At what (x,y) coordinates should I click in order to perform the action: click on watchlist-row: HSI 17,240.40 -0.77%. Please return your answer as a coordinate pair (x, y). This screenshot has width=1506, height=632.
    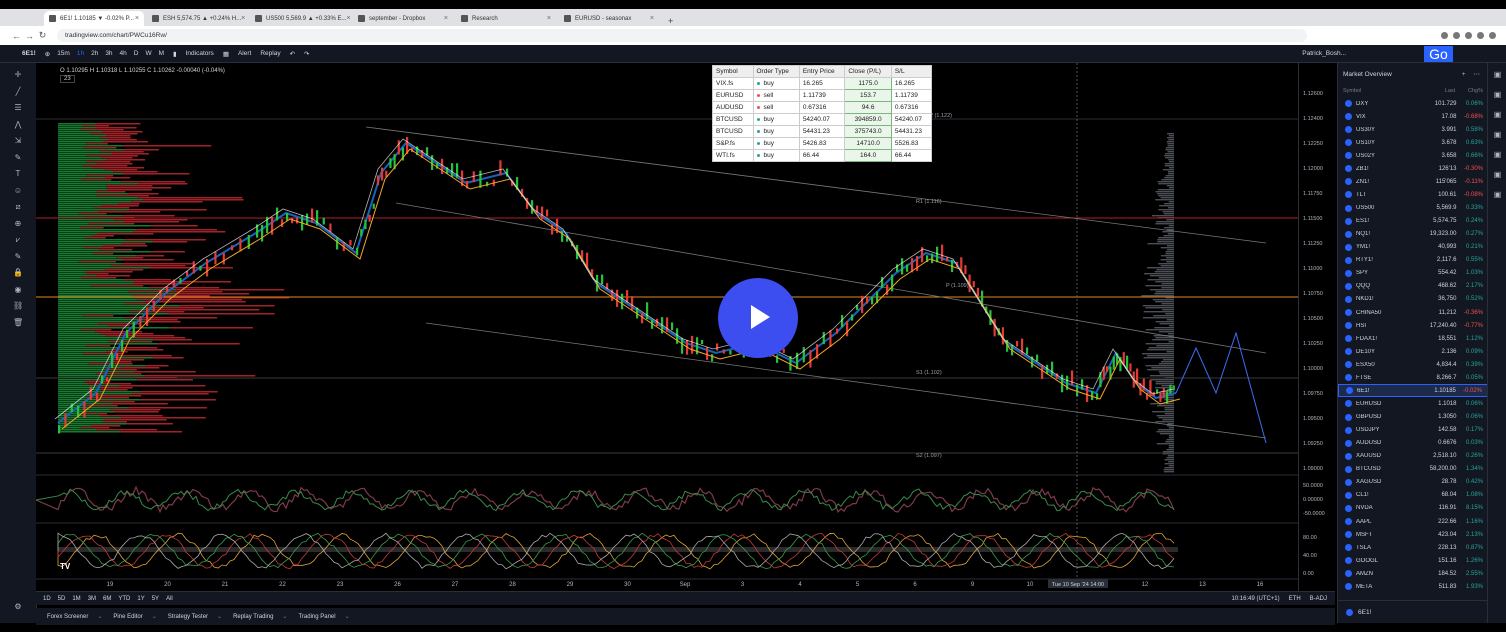
    Looking at the image, I should click on (1413, 325).